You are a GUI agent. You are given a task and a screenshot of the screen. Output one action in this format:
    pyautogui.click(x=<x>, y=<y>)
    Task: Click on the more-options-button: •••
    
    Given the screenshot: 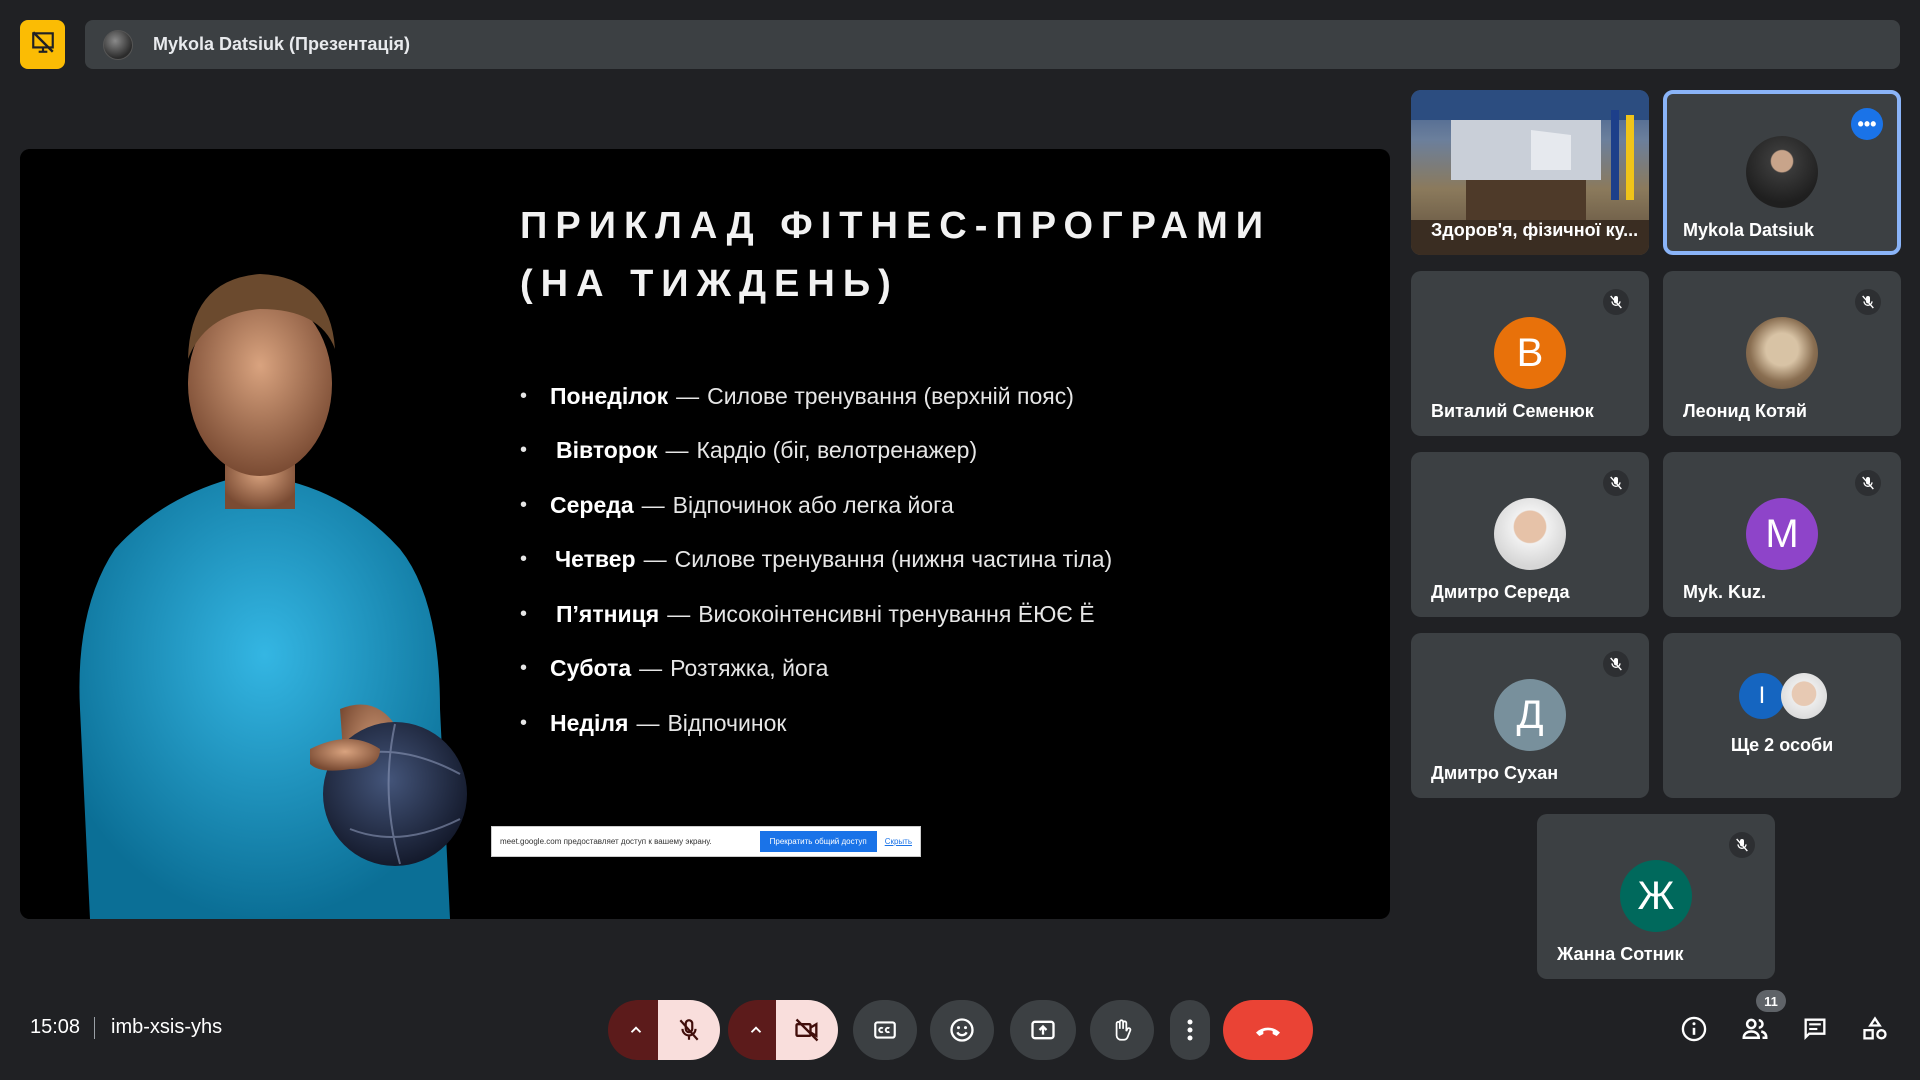 What is the action you would take?
    pyautogui.click(x=1867, y=124)
    